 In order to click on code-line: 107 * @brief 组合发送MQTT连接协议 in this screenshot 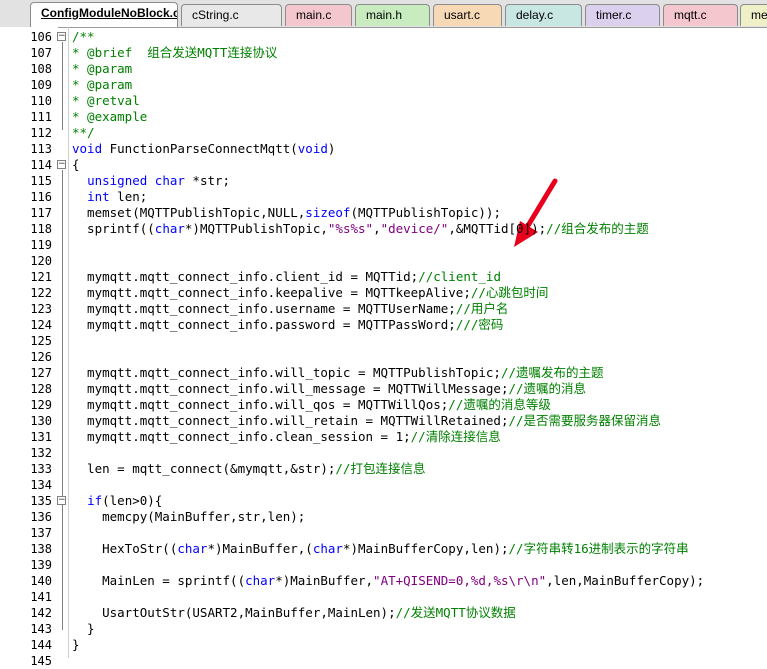, I will do `click(383, 53)`.